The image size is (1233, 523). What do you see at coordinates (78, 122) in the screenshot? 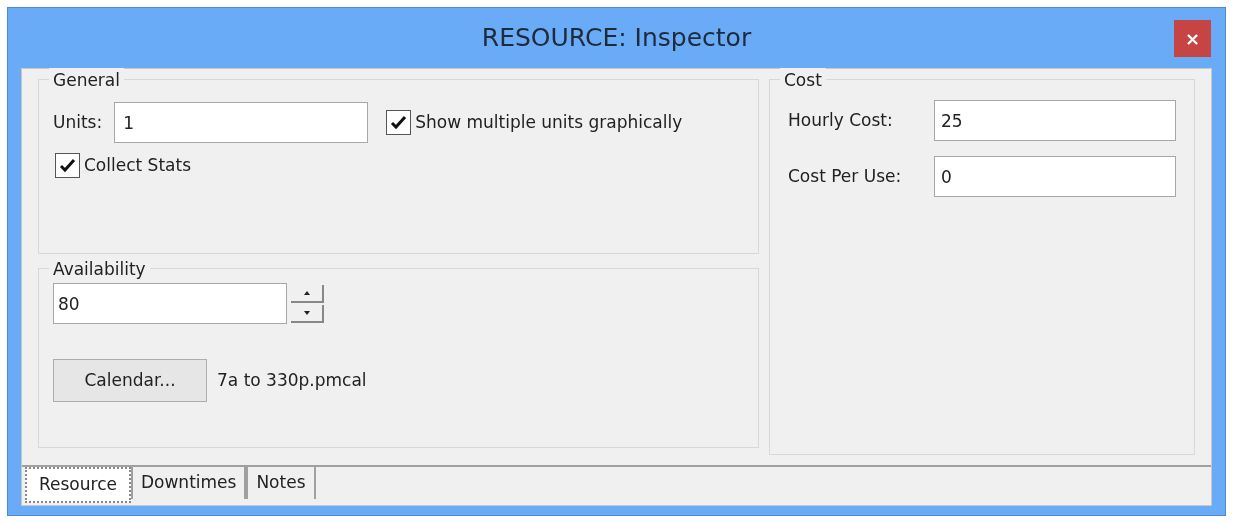
I see `field-label: Units:` at bounding box center [78, 122].